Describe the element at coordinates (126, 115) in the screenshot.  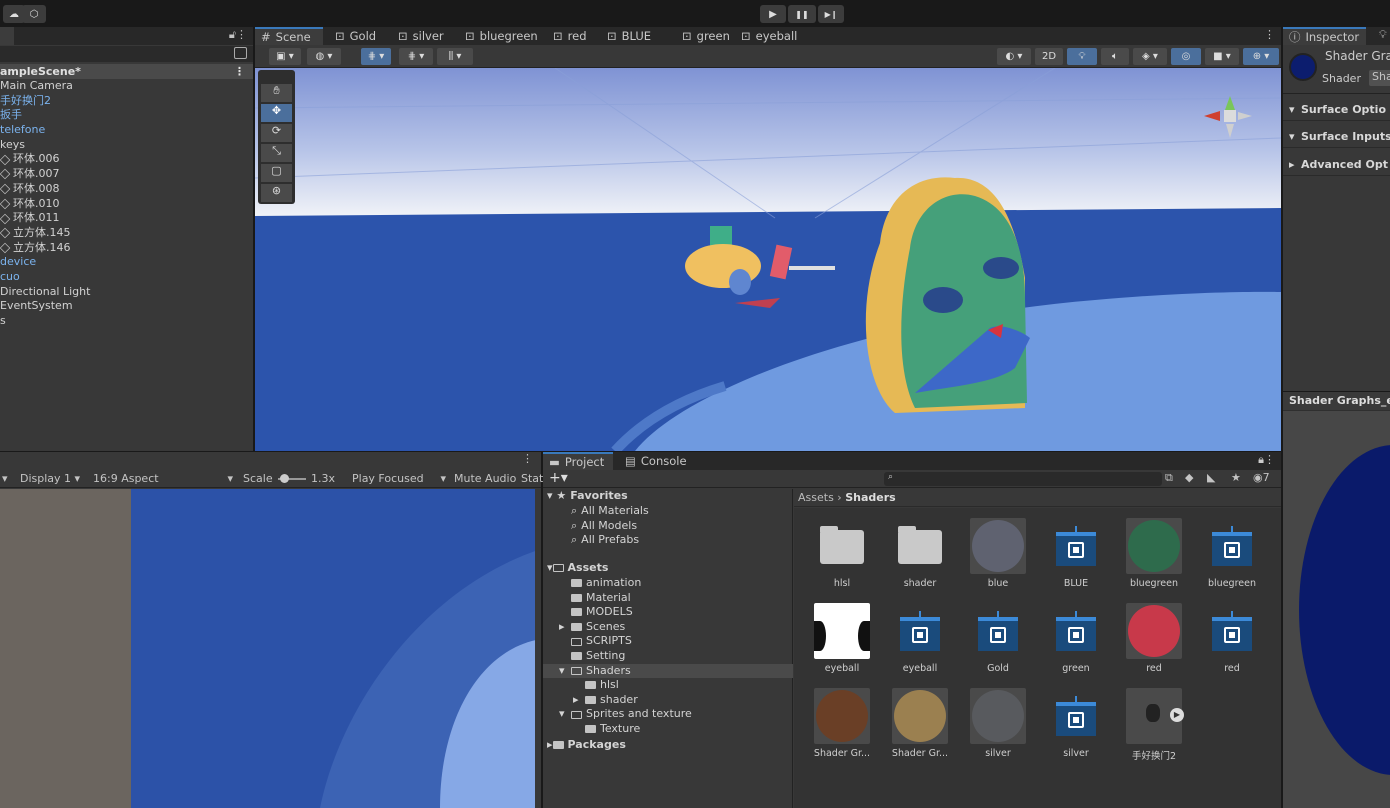
I see `hierarchy-item: 扳手` at that location.